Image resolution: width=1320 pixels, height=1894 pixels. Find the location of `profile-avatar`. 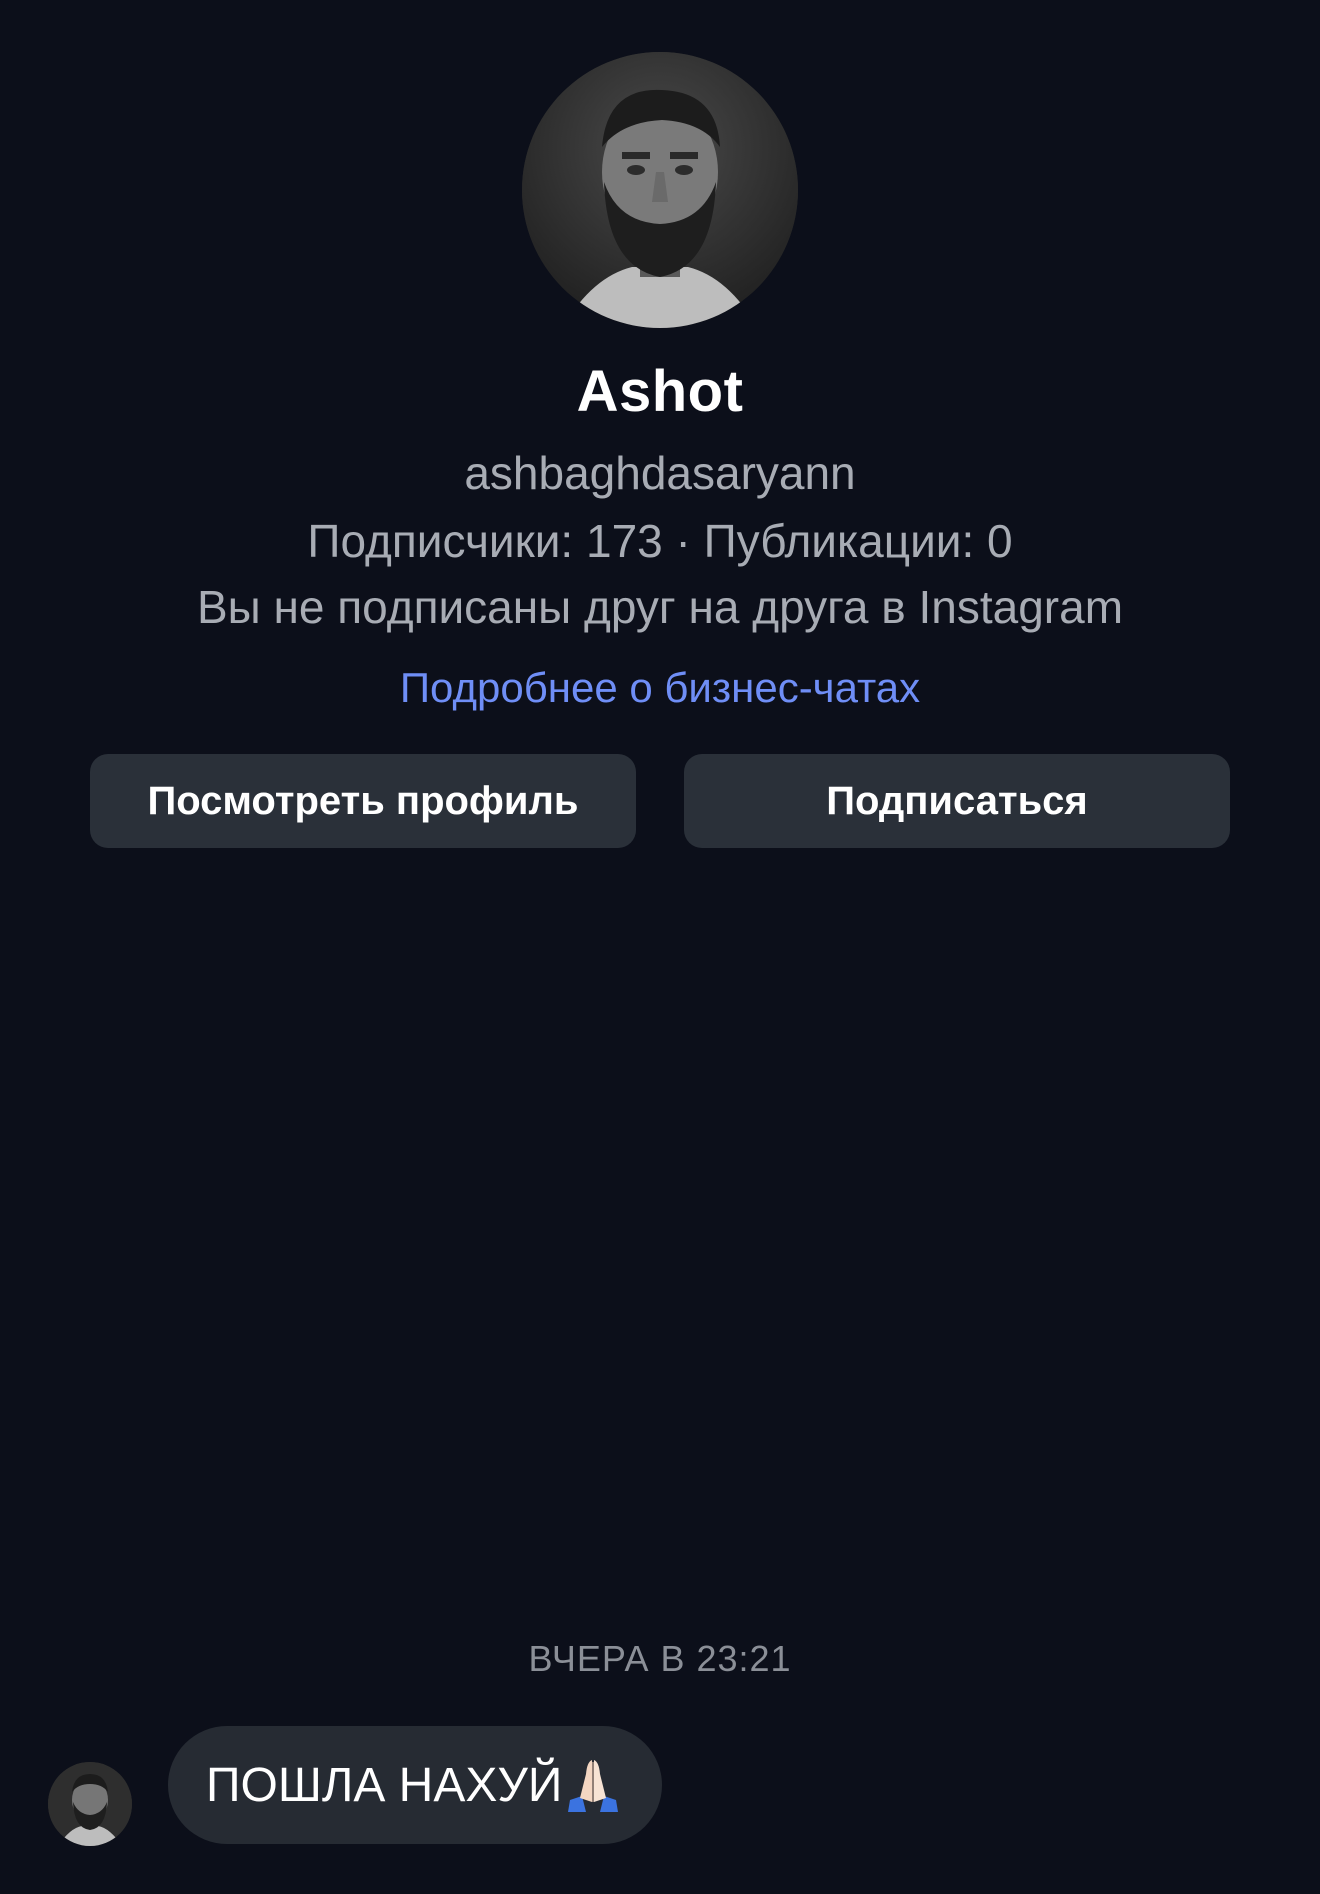

profile-avatar is located at coordinates (660, 190).